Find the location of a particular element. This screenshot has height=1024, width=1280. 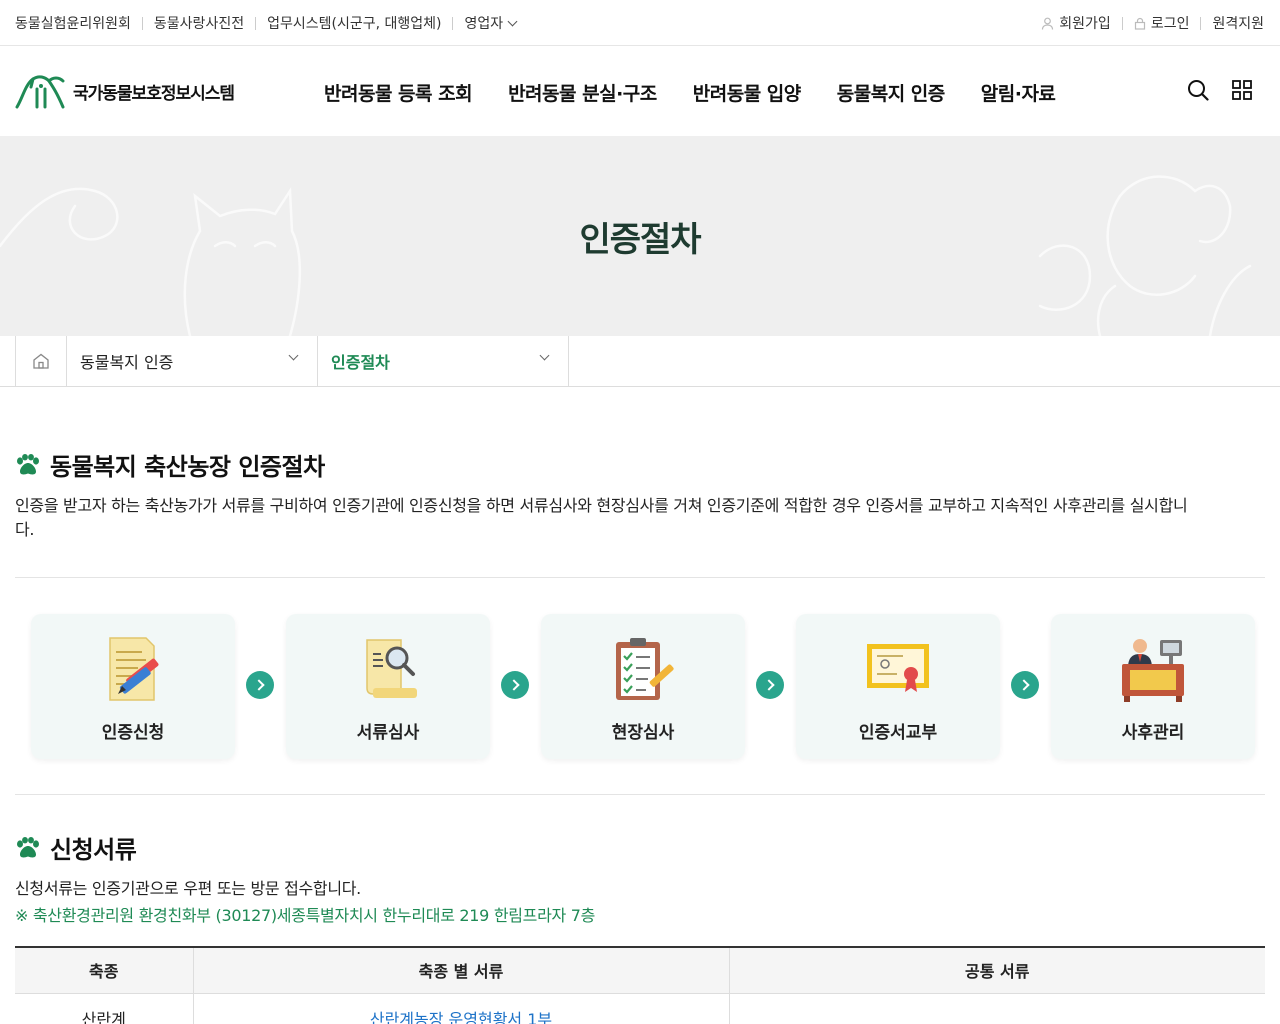

logo-icon is located at coordinates (40, 92).